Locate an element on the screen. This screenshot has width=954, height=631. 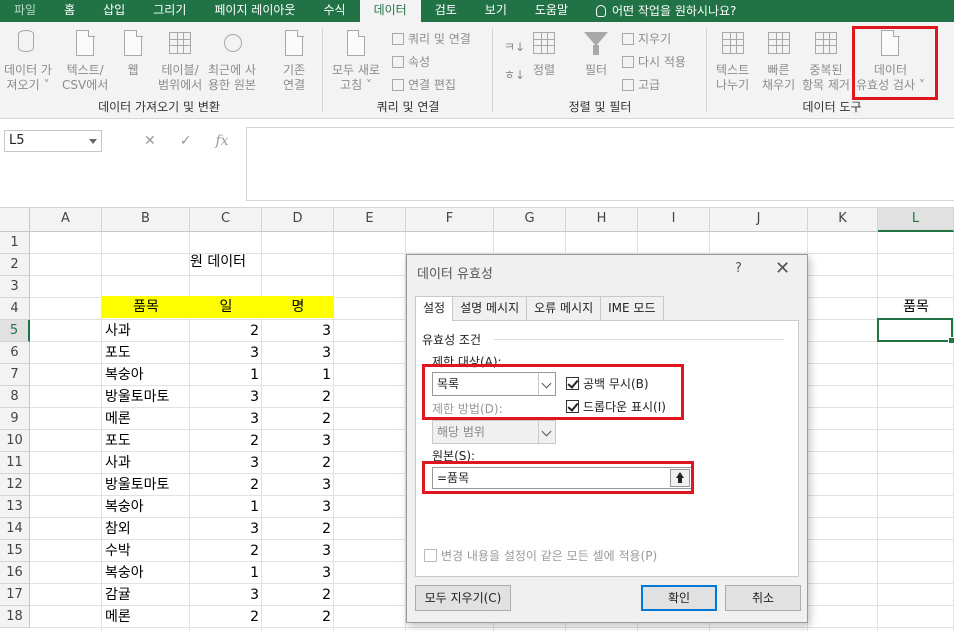
properties-button: 속성 is located at coordinates (411, 61).